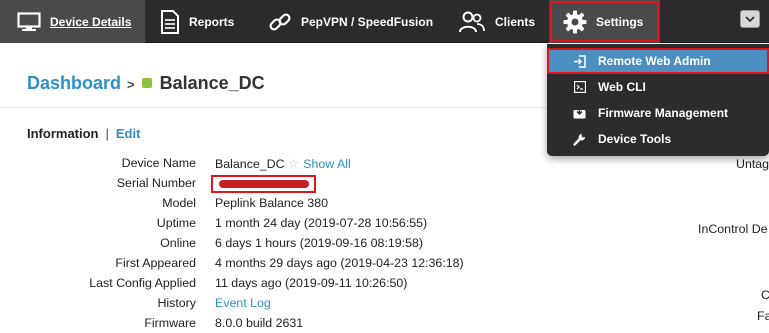 This screenshot has height=333, width=769. I want to click on information-section-title: Information | Edit, so click(83, 133).